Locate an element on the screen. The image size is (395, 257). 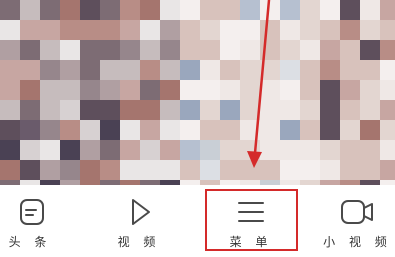
tab-video-label: 视 频 is located at coordinates (139, 242).